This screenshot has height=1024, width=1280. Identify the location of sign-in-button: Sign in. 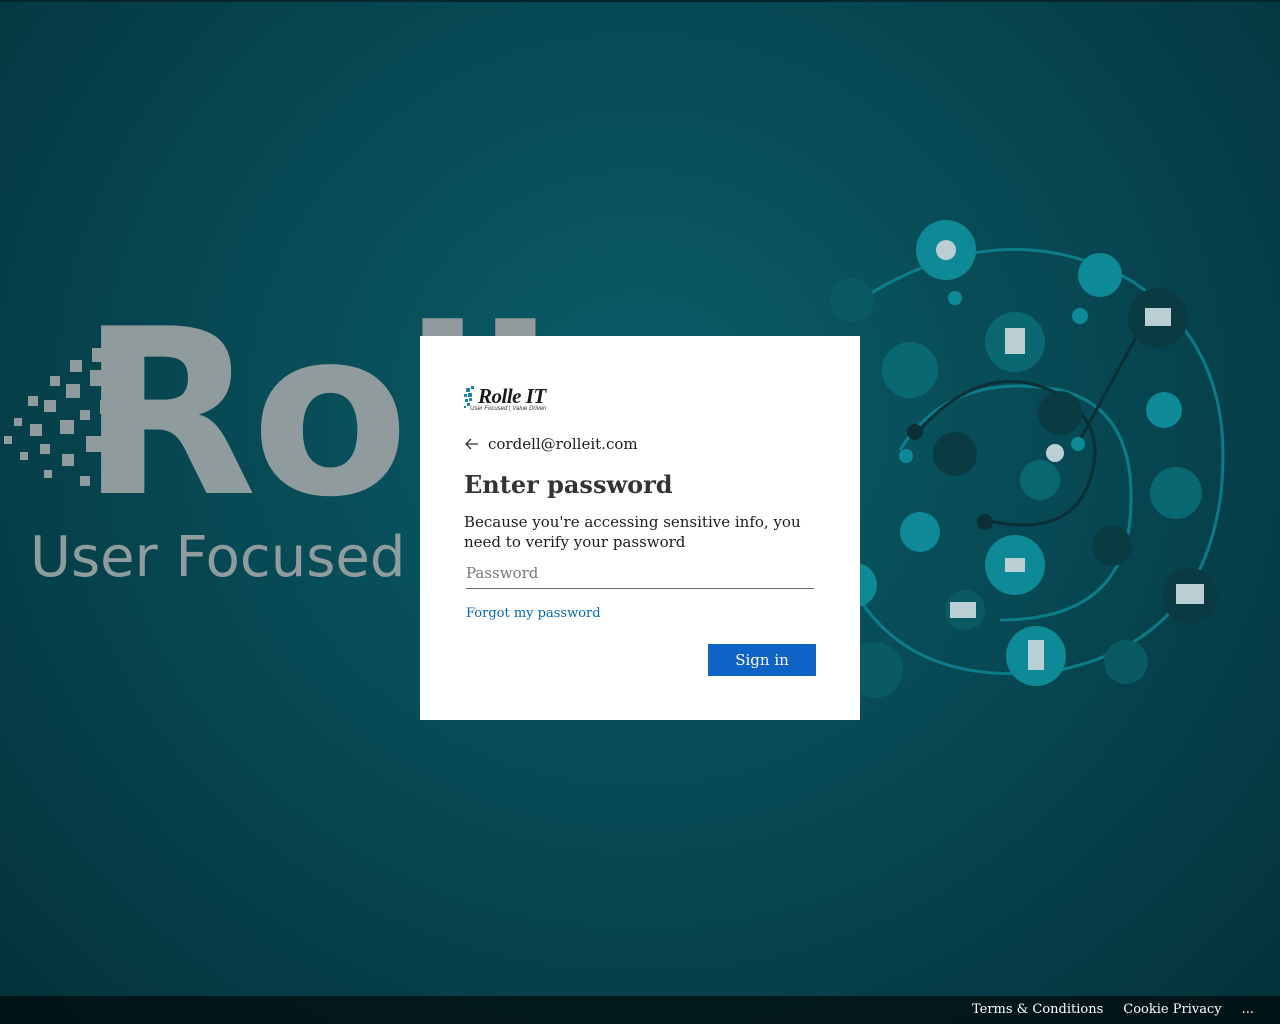
(762, 660).